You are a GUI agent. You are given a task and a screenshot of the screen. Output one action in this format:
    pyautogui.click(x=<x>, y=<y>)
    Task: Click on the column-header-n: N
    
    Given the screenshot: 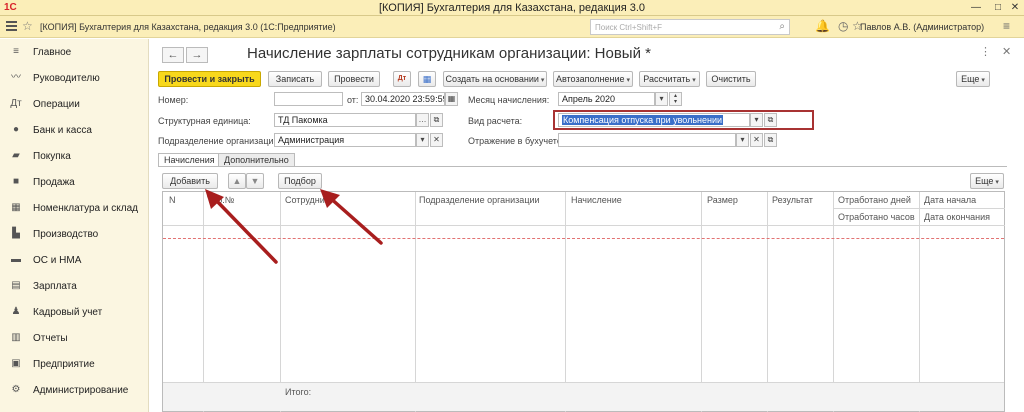 What is the action you would take?
    pyautogui.click(x=172, y=200)
    